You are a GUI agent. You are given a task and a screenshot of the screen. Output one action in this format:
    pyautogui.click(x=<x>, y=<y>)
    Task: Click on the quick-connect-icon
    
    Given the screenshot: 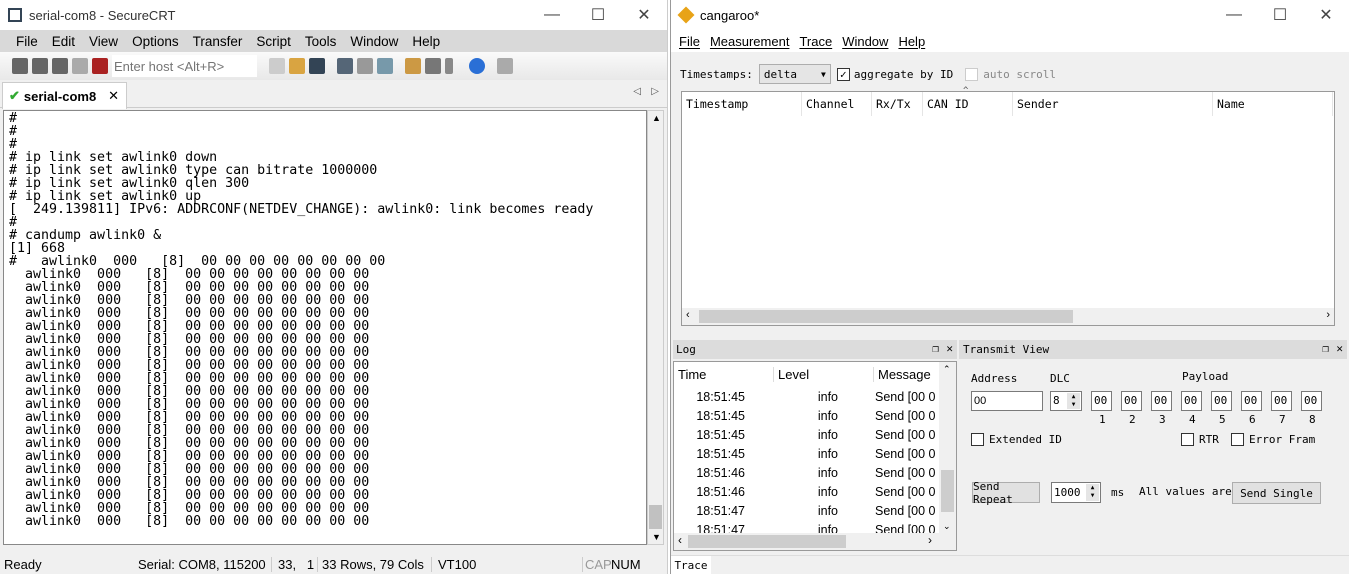 What is the action you would take?
    pyautogui.click(x=40, y=66)
    